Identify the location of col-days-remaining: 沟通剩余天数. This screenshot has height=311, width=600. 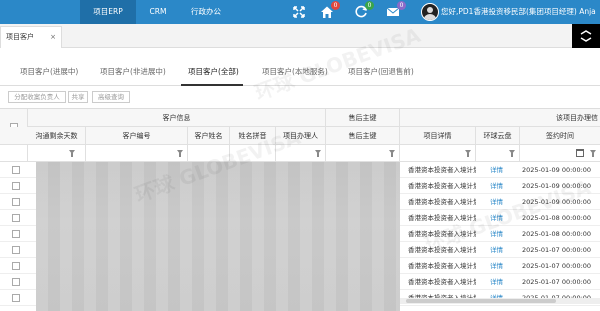
(57, 136).